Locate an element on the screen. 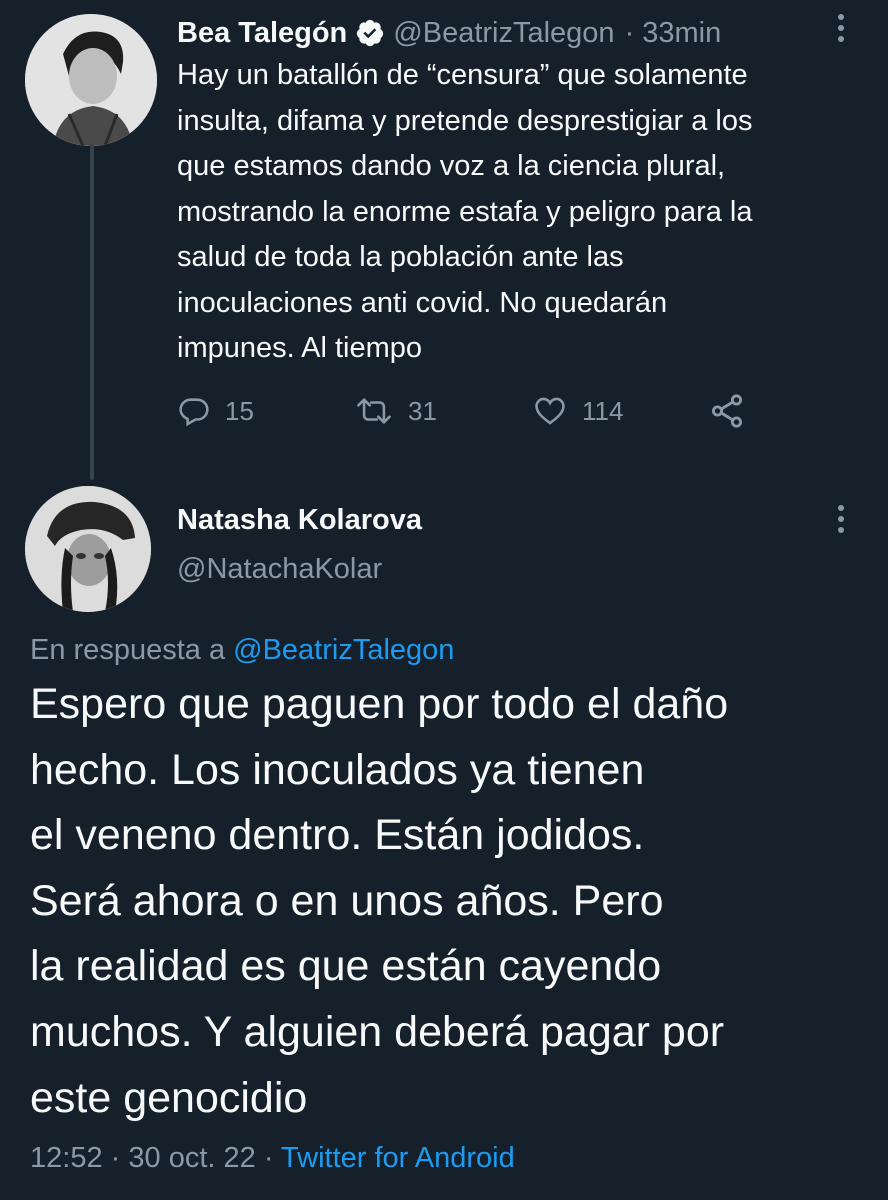 The height and width of the screenshot is (1200, 888). reply-to-link: @BeatrizTalegon is located at coordinates (343, 650).